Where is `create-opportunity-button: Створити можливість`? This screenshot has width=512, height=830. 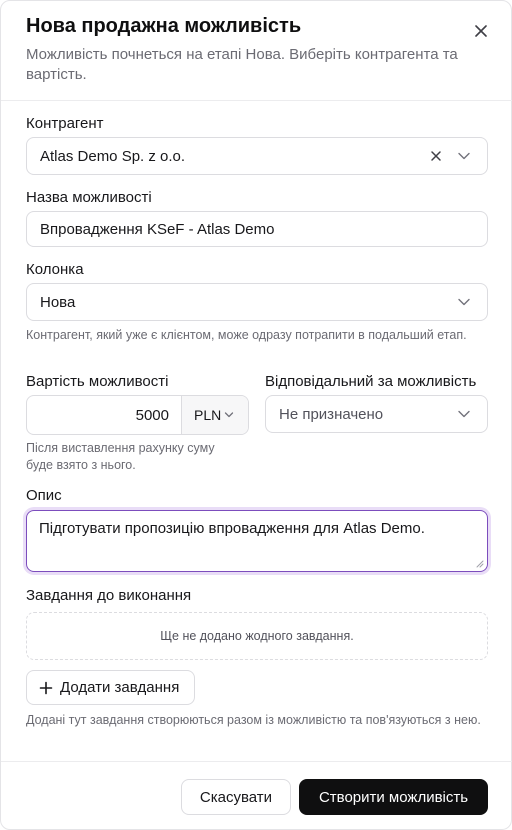 create-opportunity-button: Створити можливість is located at coordinates (393, 797).